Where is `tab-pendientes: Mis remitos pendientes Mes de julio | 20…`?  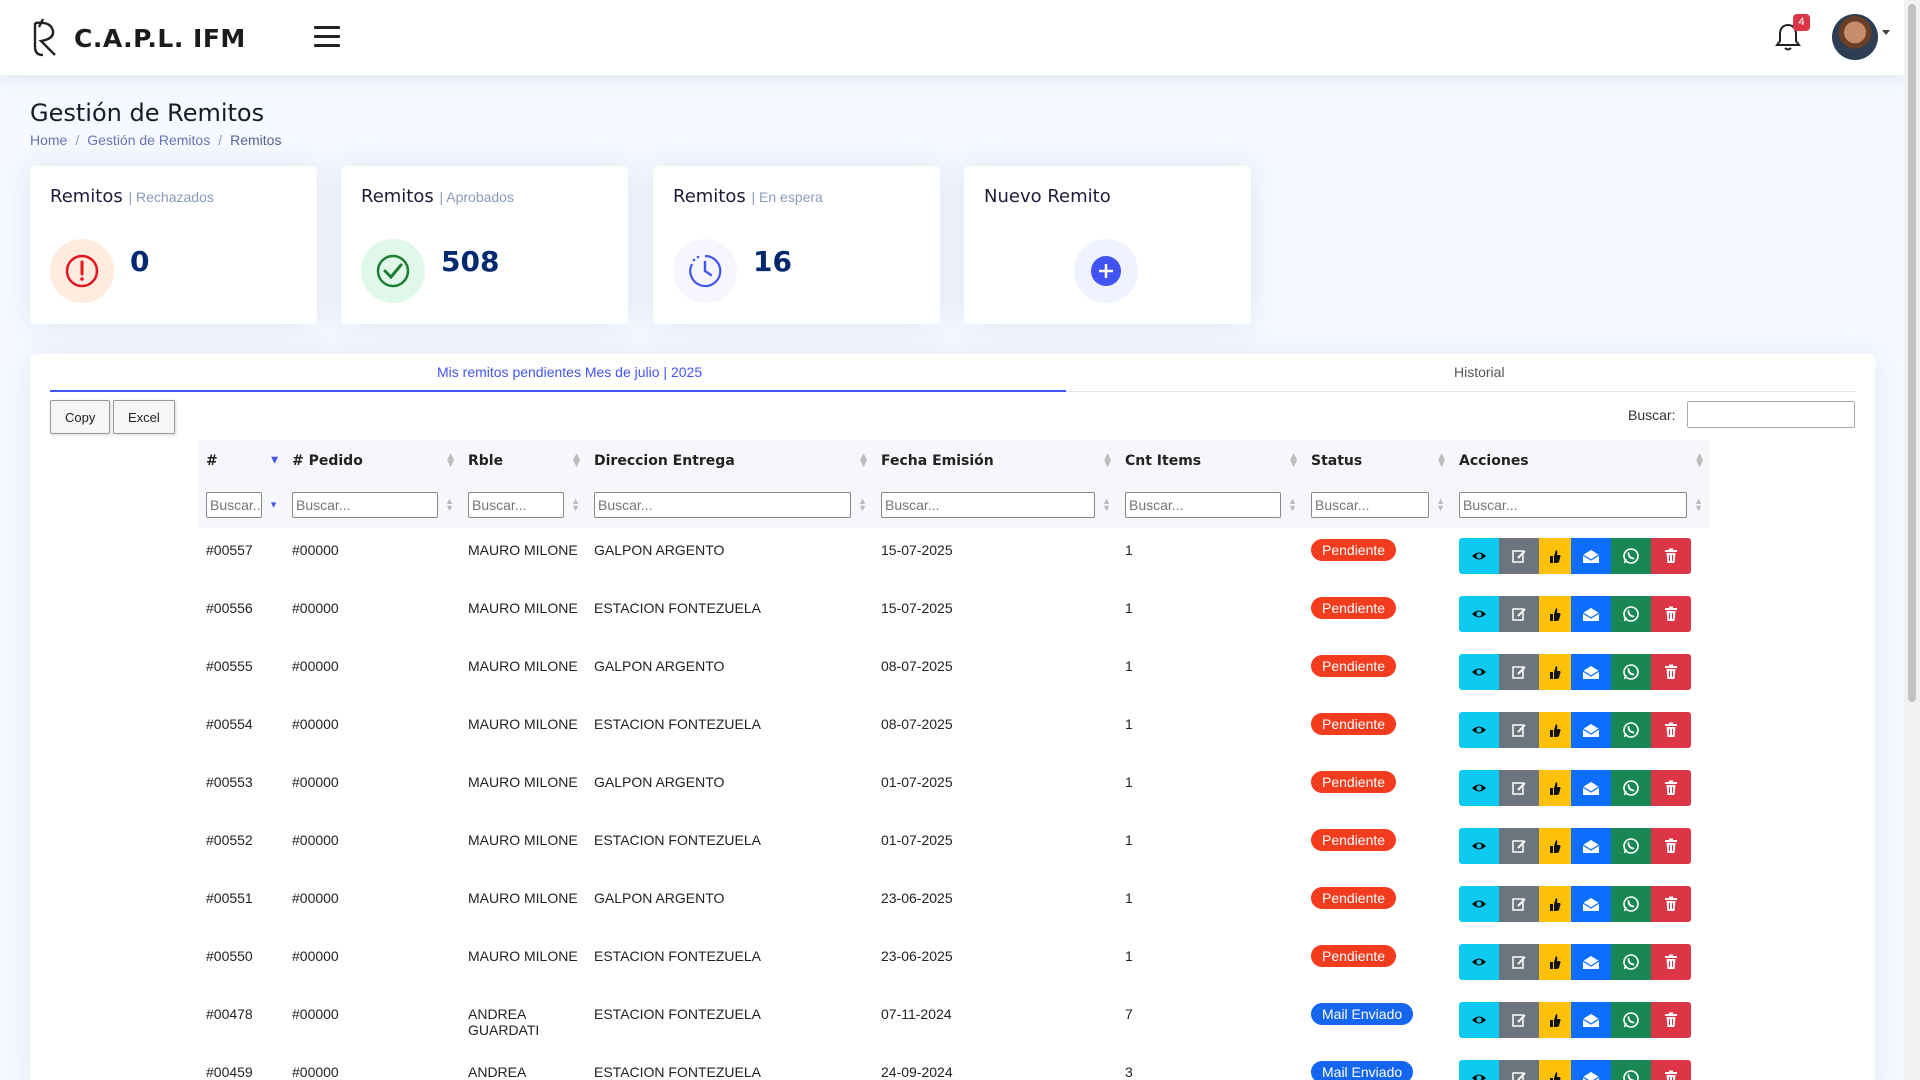 tab-pendientes: Mis remitos pendientes Mes de julio | 20… is located at coordinates (569, 372).